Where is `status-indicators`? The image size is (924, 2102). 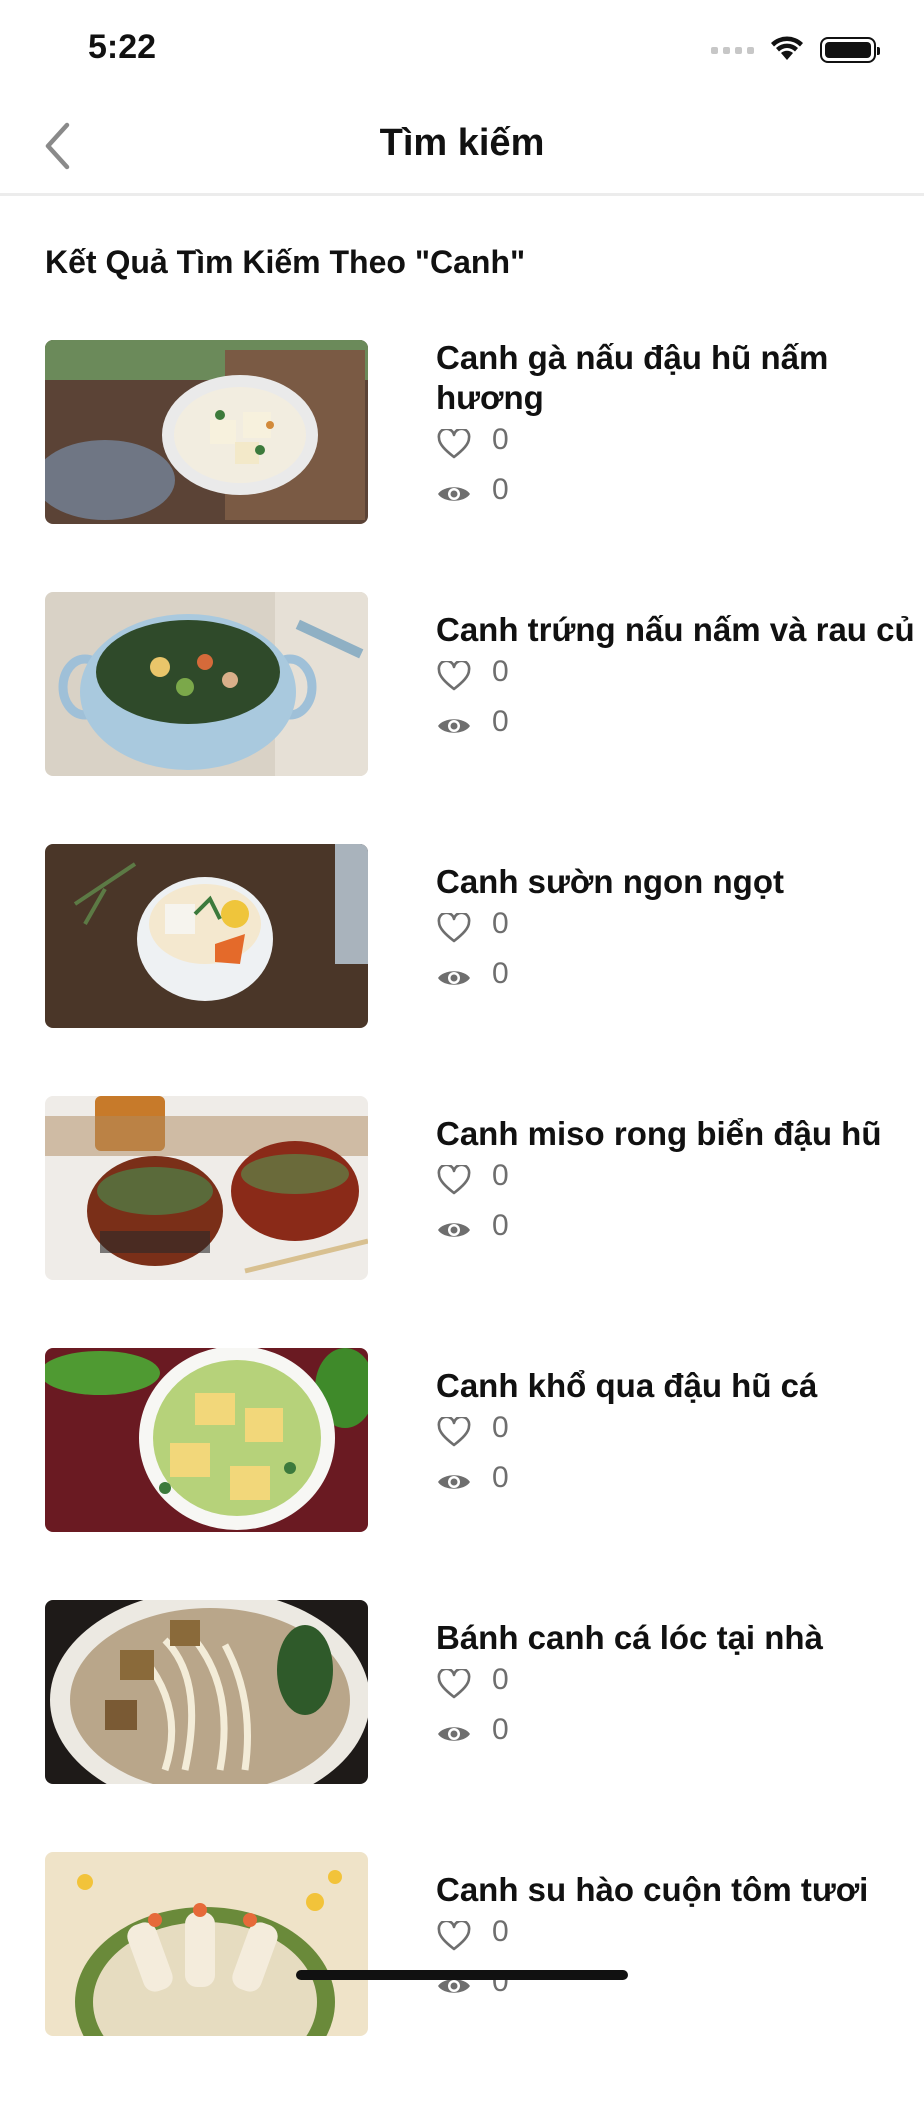 status-indicators is located at coordinates (795, 50).